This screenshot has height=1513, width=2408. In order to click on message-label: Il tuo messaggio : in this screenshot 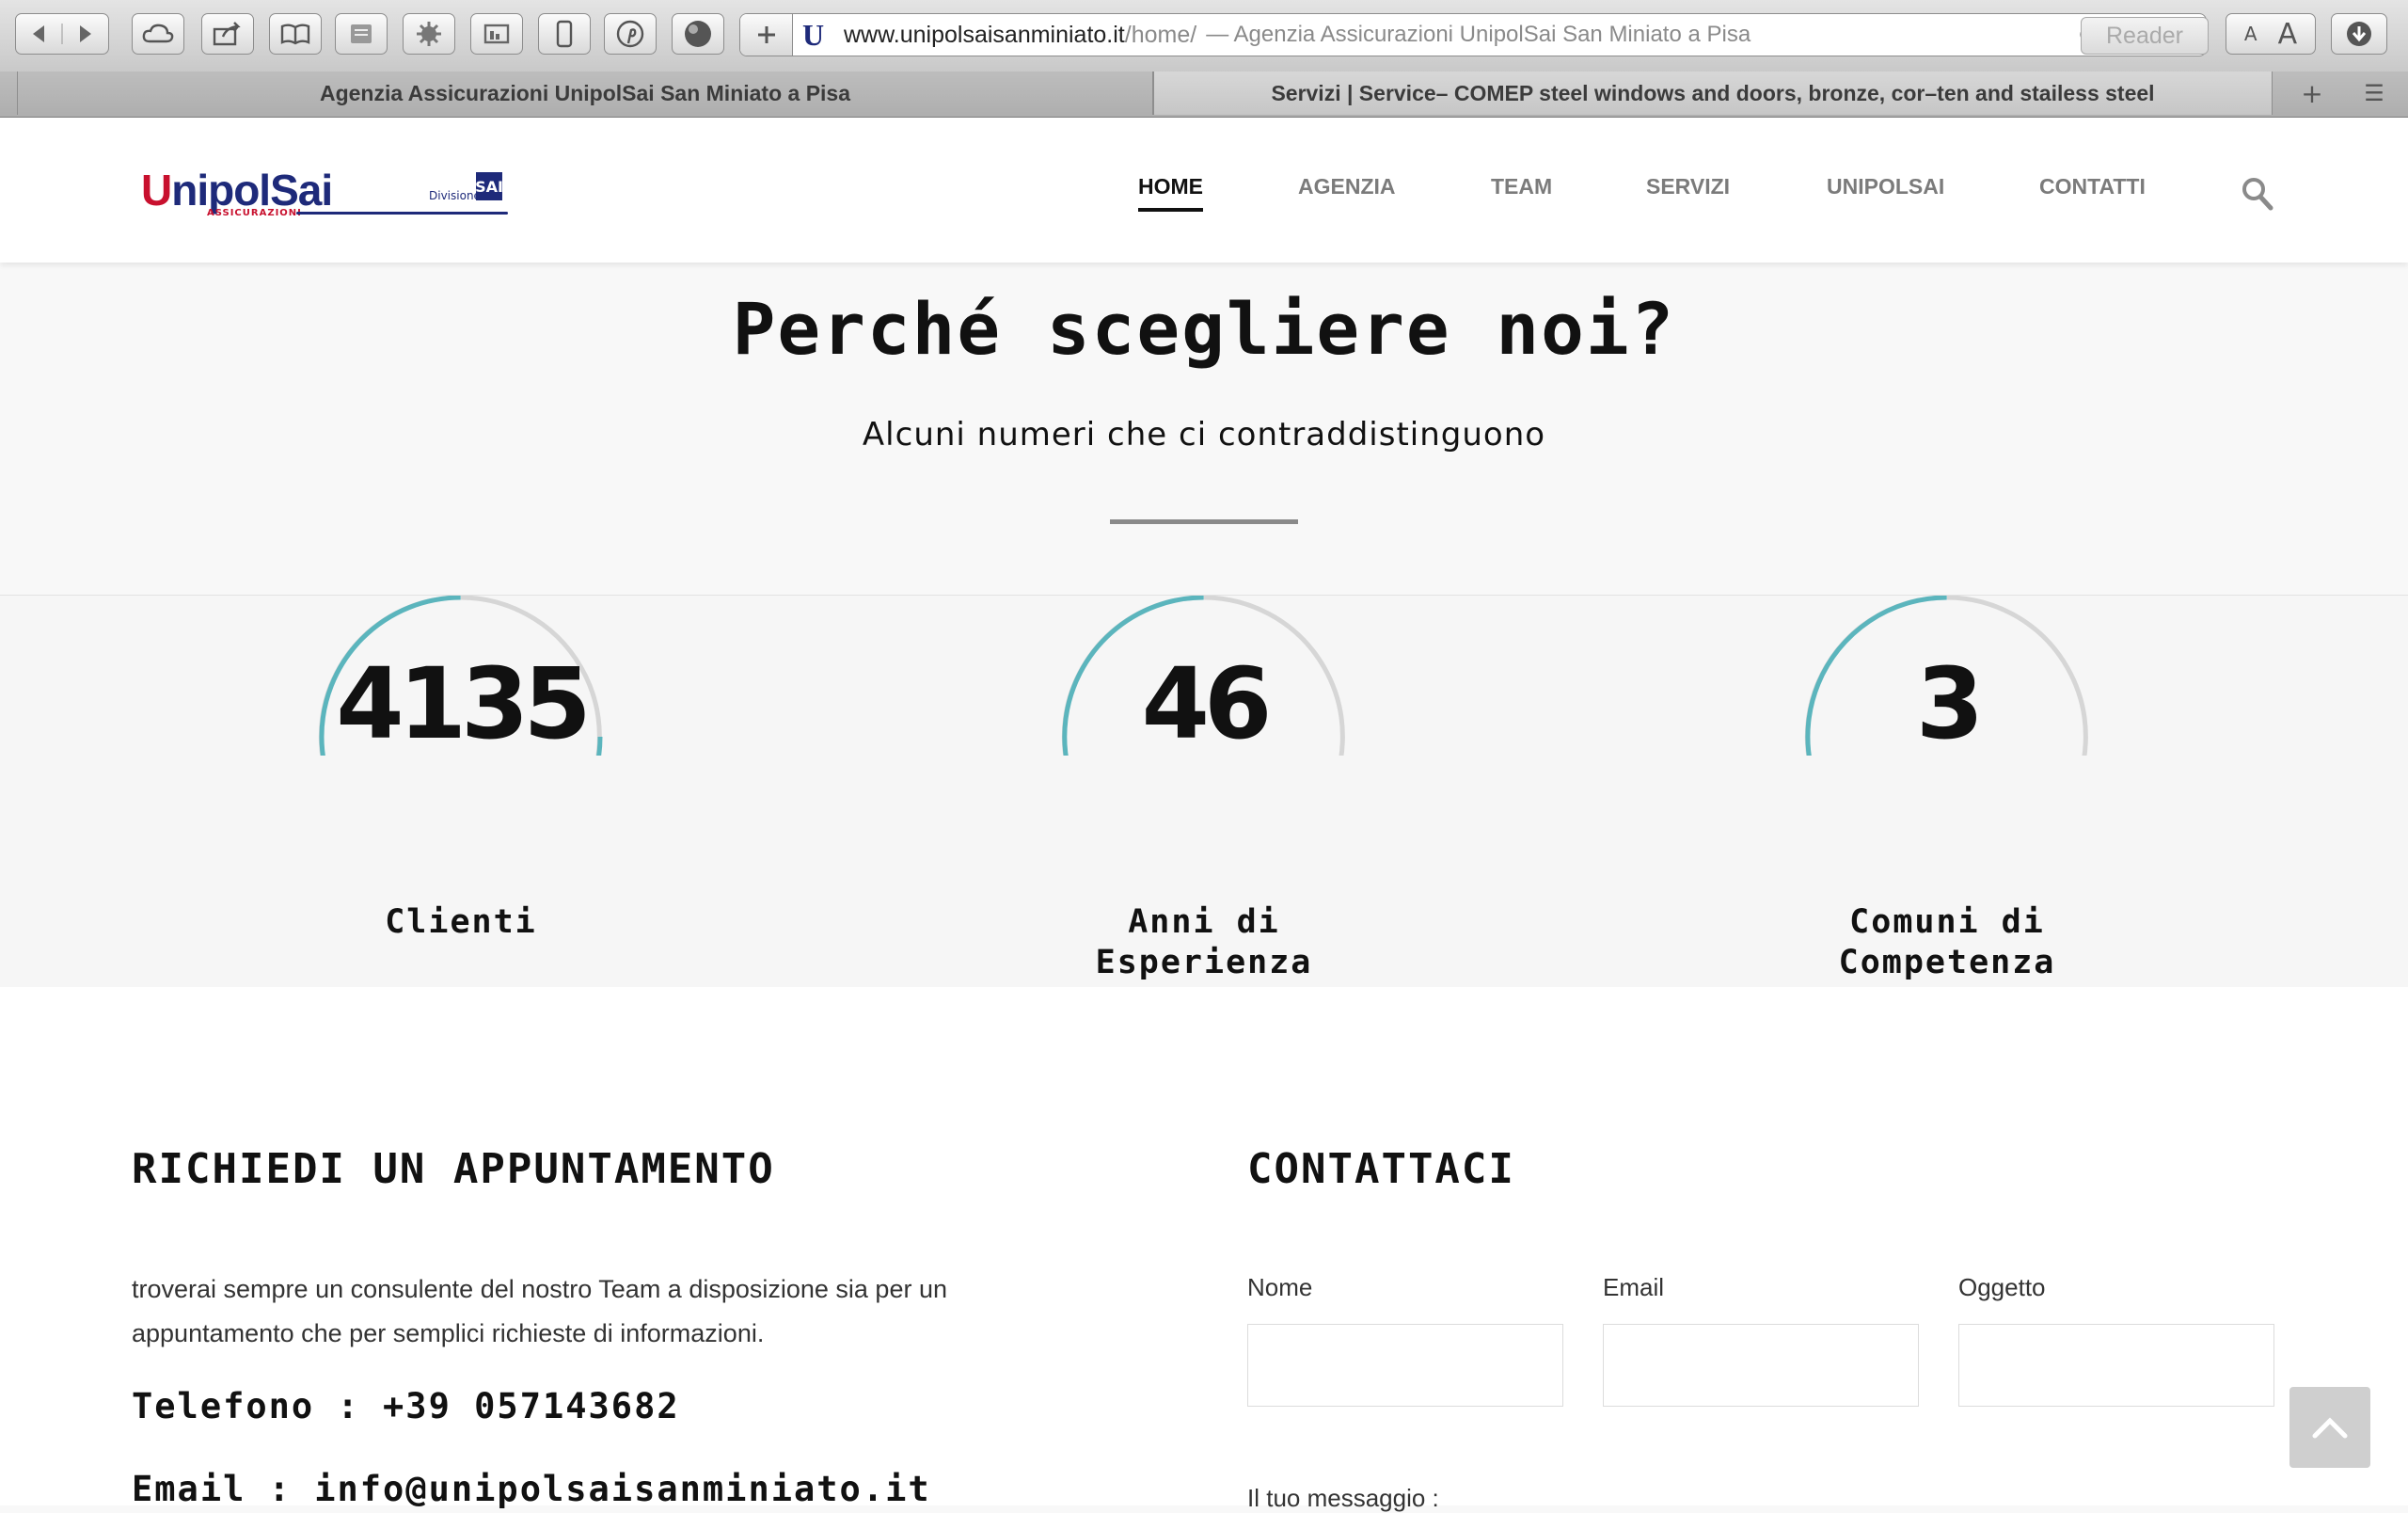, I will do `click(1343, 1498)`.